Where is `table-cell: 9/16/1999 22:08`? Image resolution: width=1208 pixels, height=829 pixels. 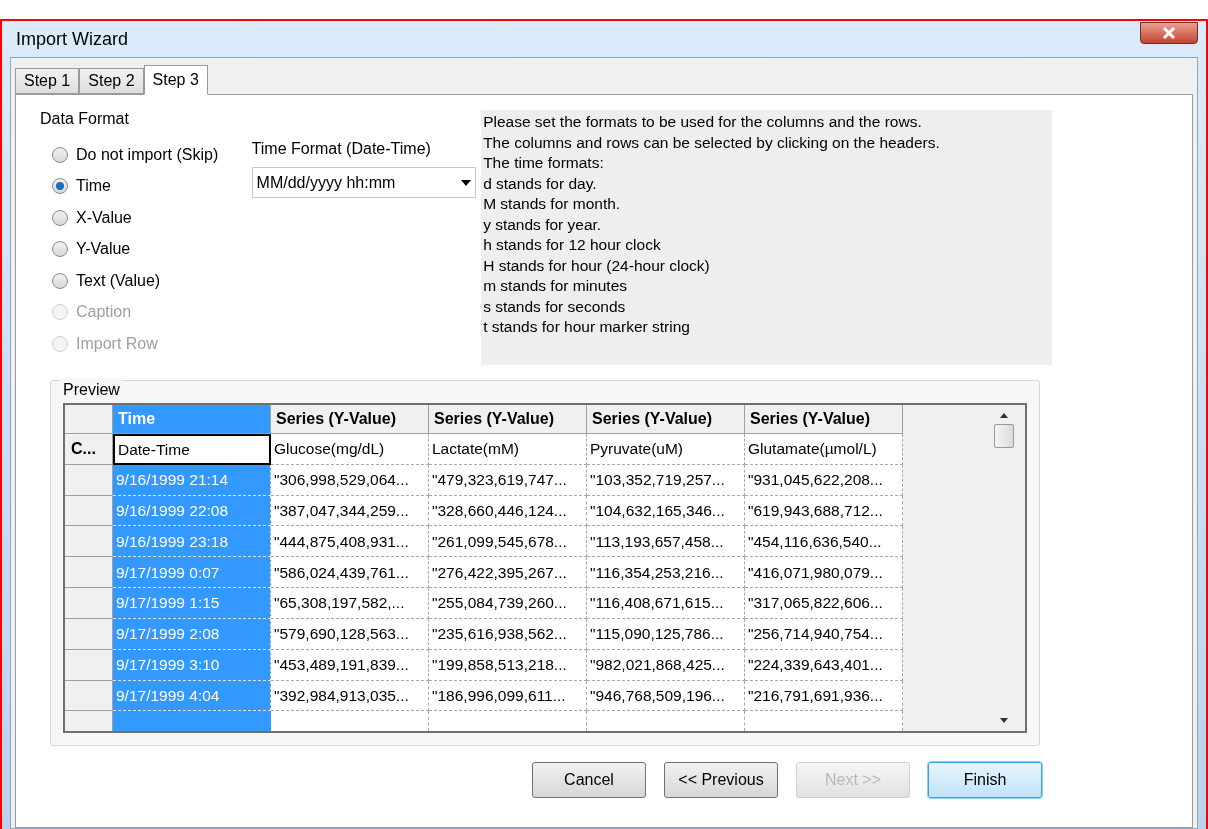 table-cell: 9/16/1999 22:08 is located at coordinates (192, 511).